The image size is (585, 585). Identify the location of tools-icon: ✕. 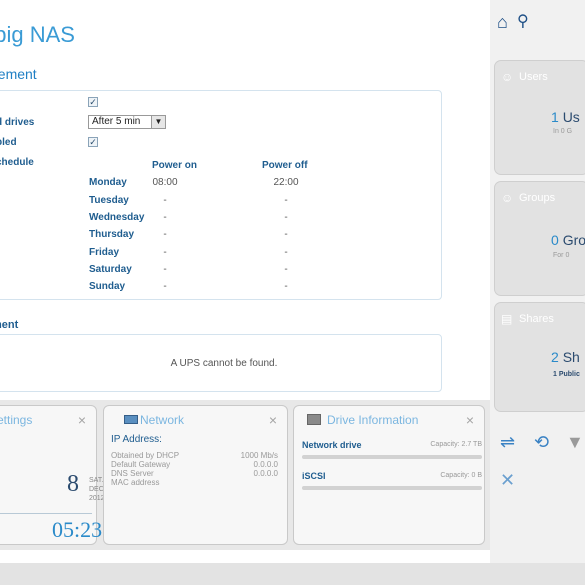
(507, 480).